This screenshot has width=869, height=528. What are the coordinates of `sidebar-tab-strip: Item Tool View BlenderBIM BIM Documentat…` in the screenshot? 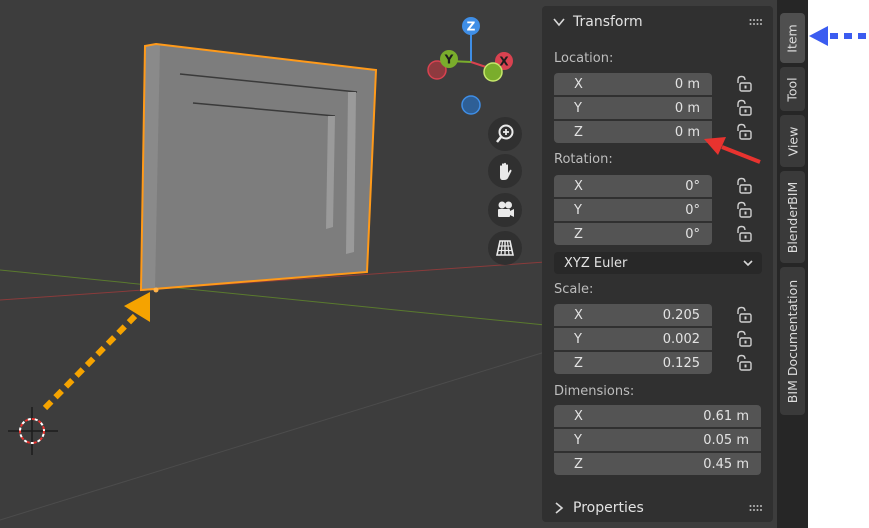 It's located at (792, 264).